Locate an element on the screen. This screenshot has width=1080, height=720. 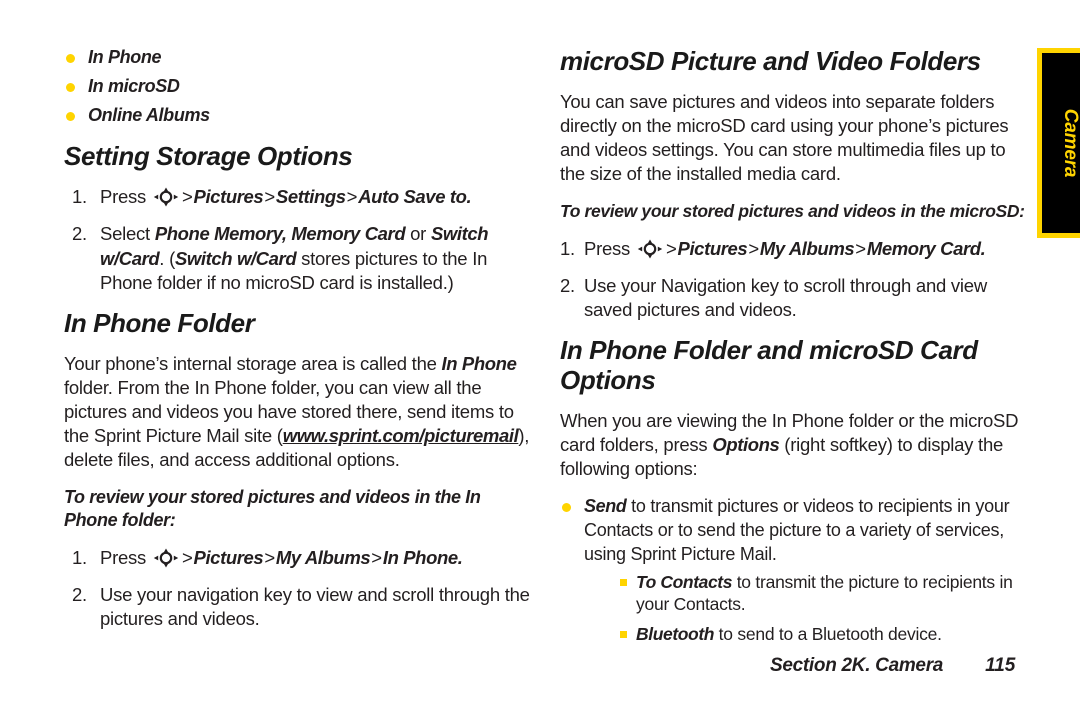
menu-path-settings: Settings is located at coordinates (310, 197).